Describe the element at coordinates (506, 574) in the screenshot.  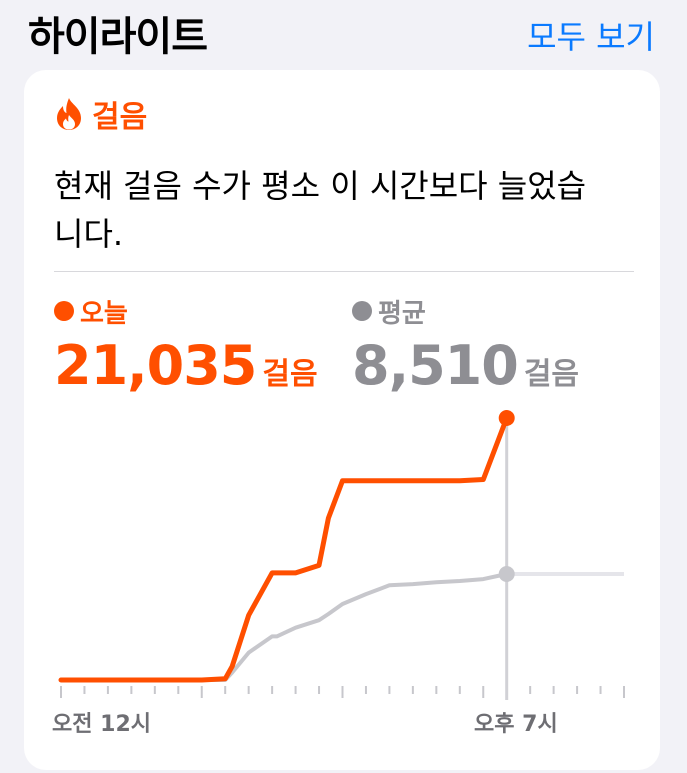
I see `average-current-point` at that location.